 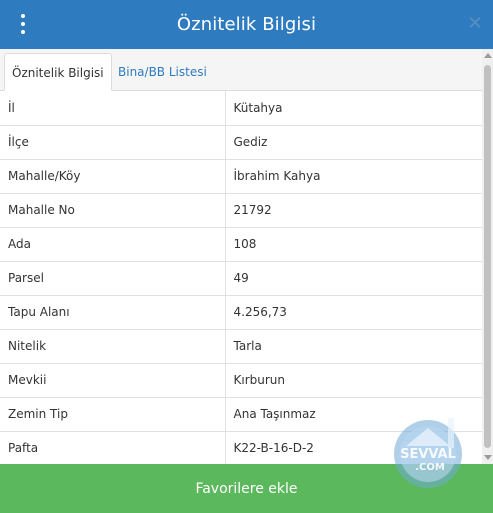 I want to click on scrollbar-thumb, so click(x=487, y=256).